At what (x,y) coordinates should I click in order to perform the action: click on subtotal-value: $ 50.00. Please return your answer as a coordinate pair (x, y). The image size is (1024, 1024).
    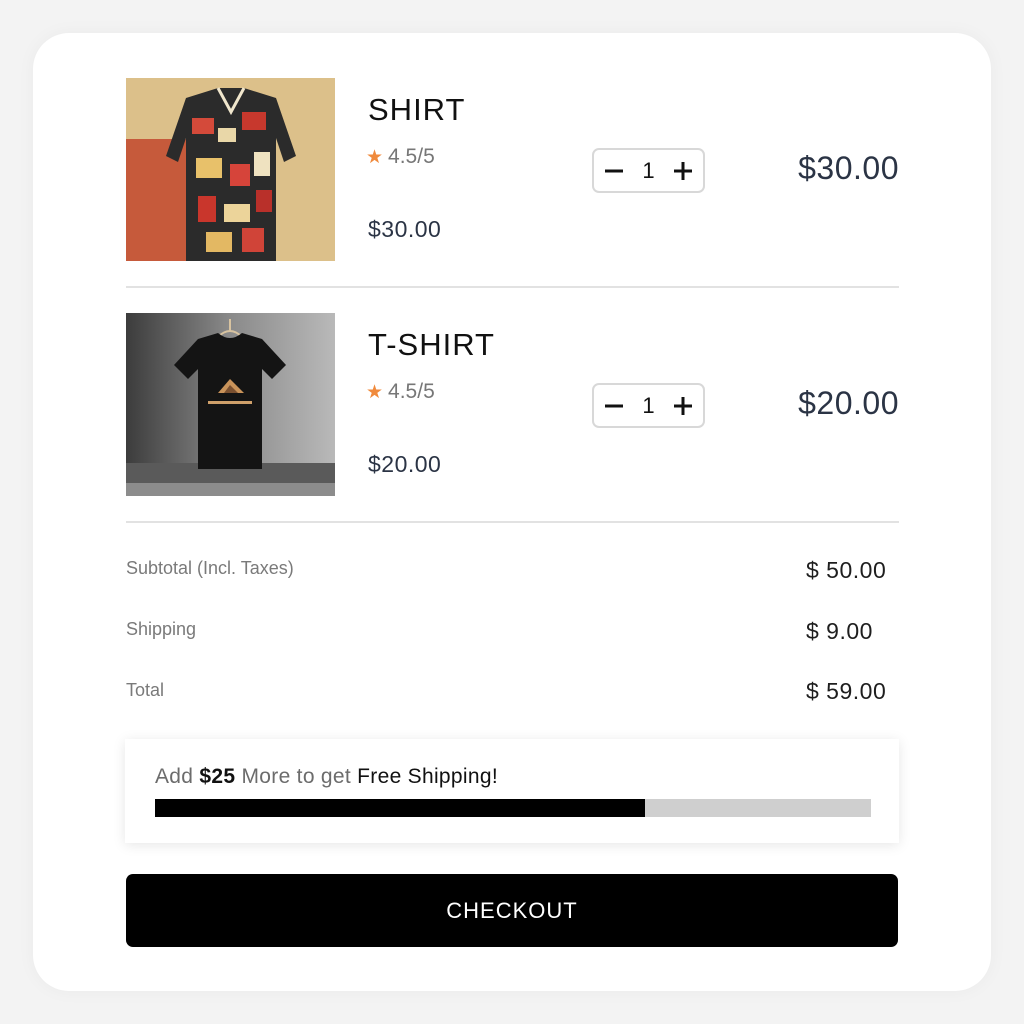
    Looking at the image, I should click on (846, 570).